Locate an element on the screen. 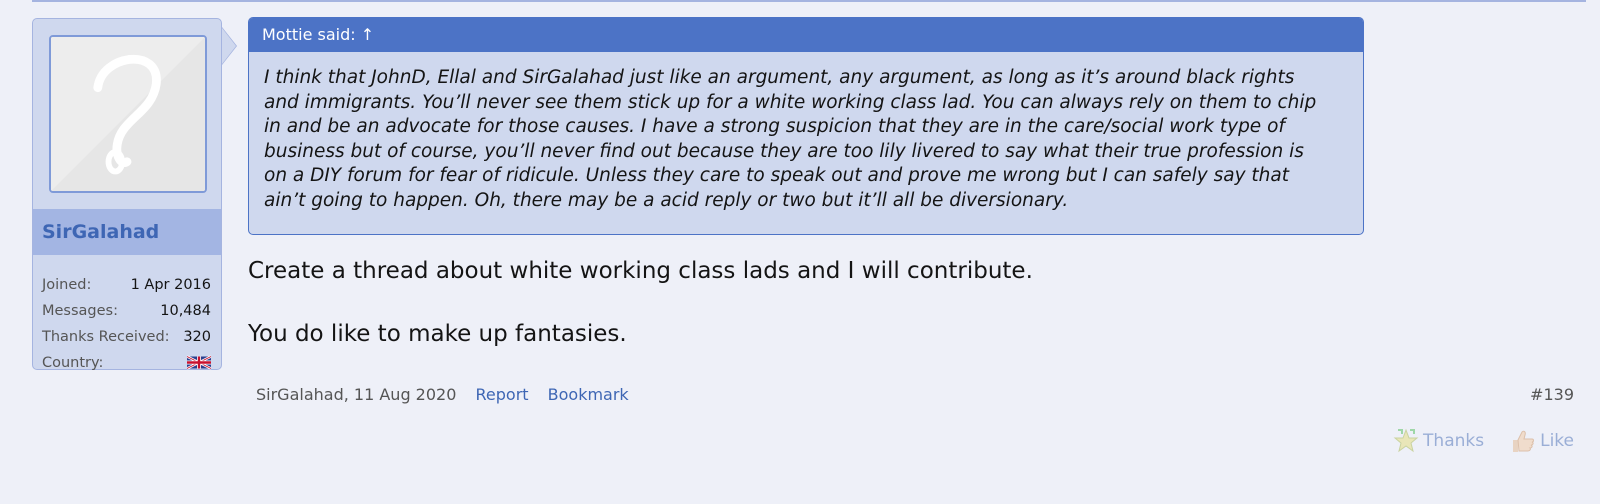 This screenshot has width=1600, height=504. username-bar: SirGalahad is located at coordinates (127, 232).